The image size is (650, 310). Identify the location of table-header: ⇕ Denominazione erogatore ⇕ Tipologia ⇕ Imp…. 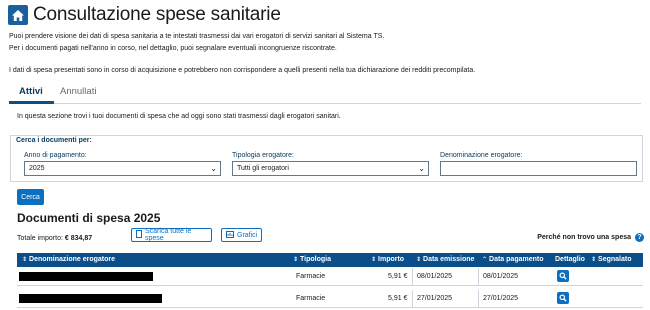
(330, 260).